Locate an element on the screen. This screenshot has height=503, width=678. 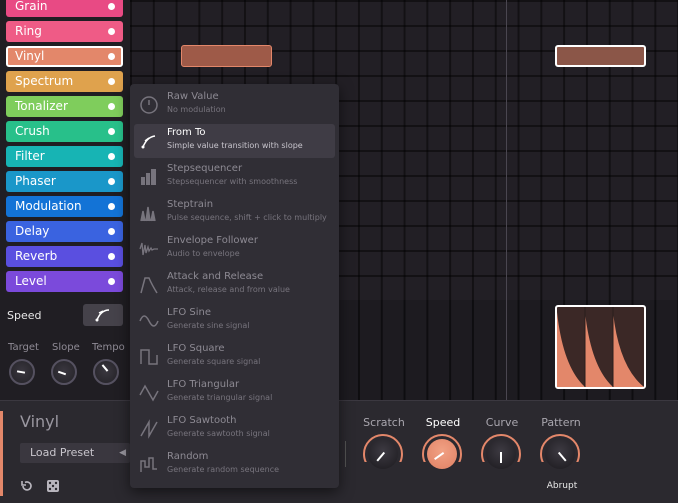
menu-item-subtitle: Stepsequencer with smoothness is located at coordinates (232, 181).